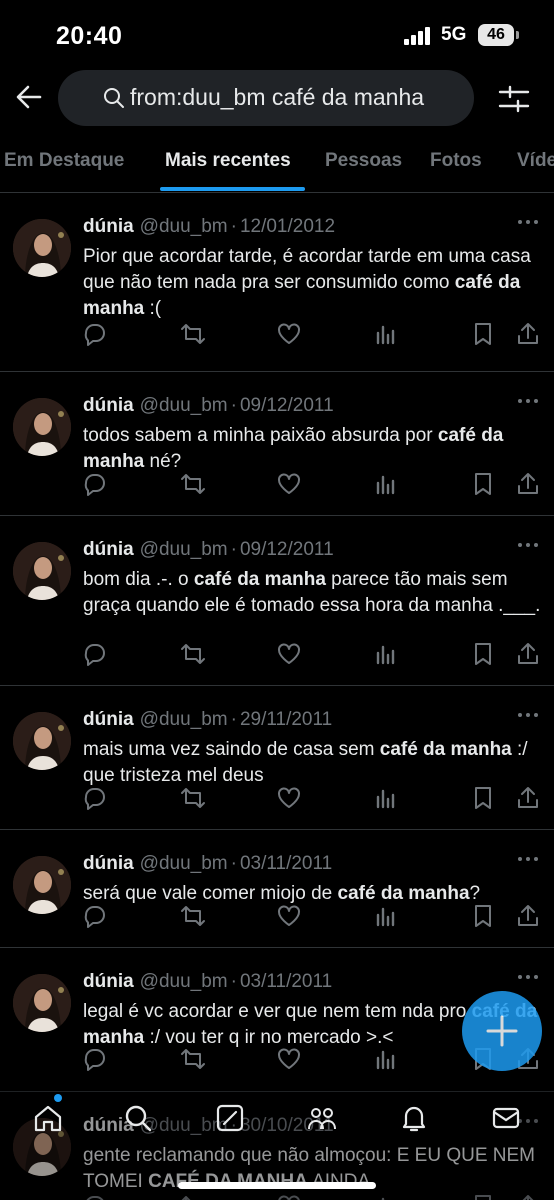 This screenshot has width=554, height=1200. I want to click on network-type: 5G, so click(454, 34).